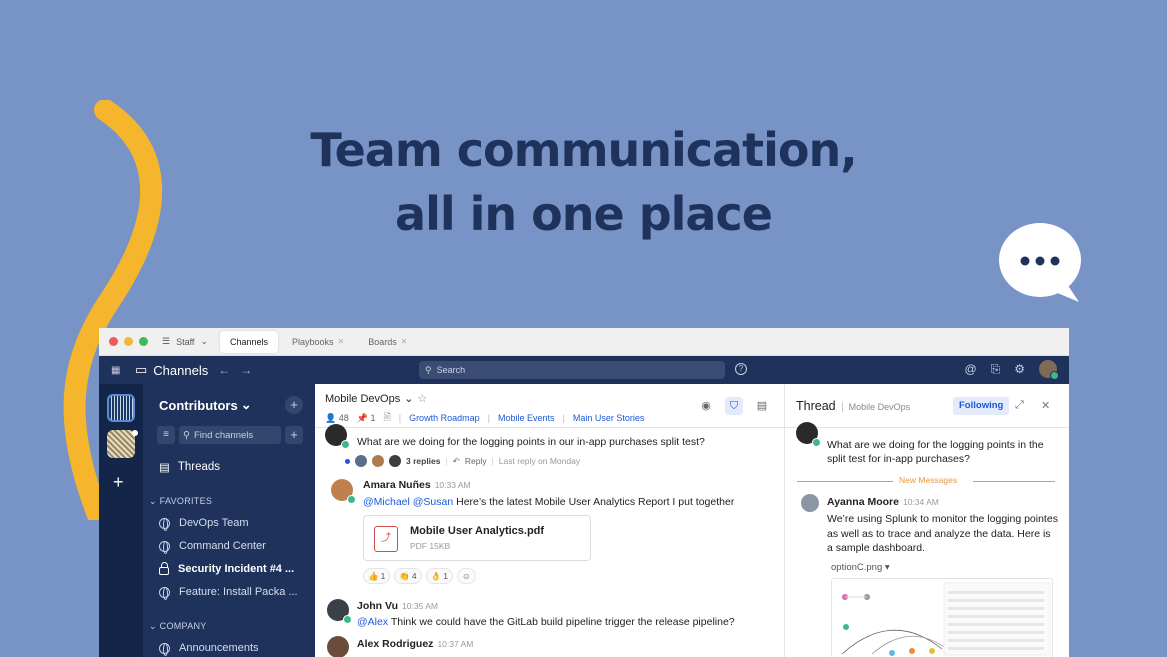  I want to click on team-menu: Contributors ⌄, so click(205, 405).